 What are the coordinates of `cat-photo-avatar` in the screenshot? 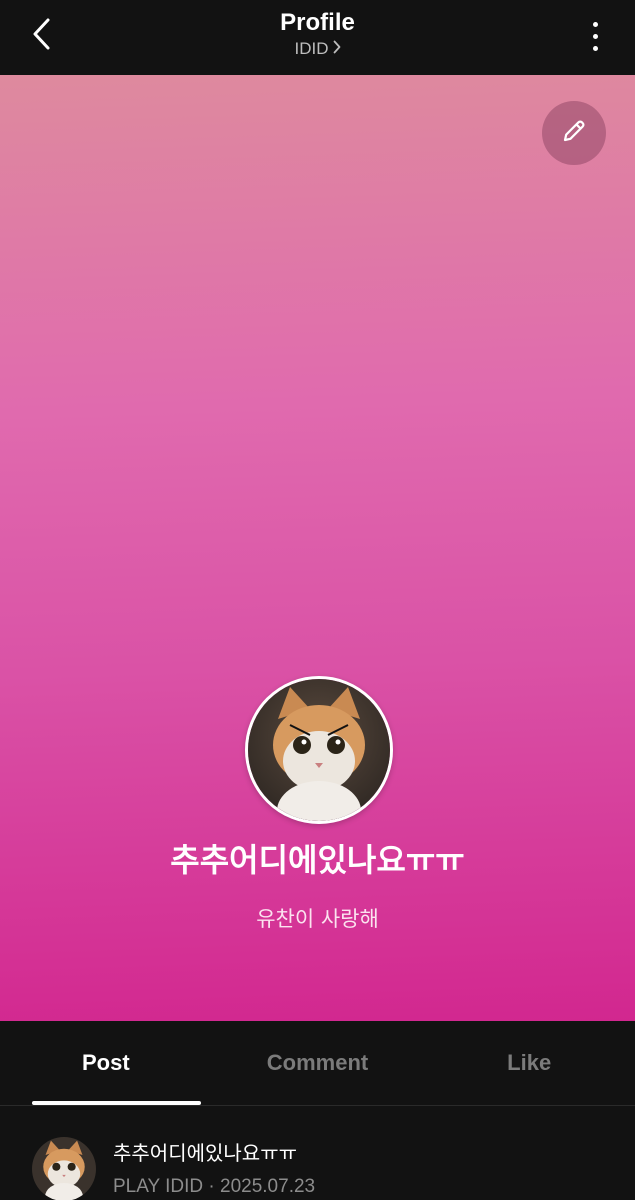 It's located at (319, 750).